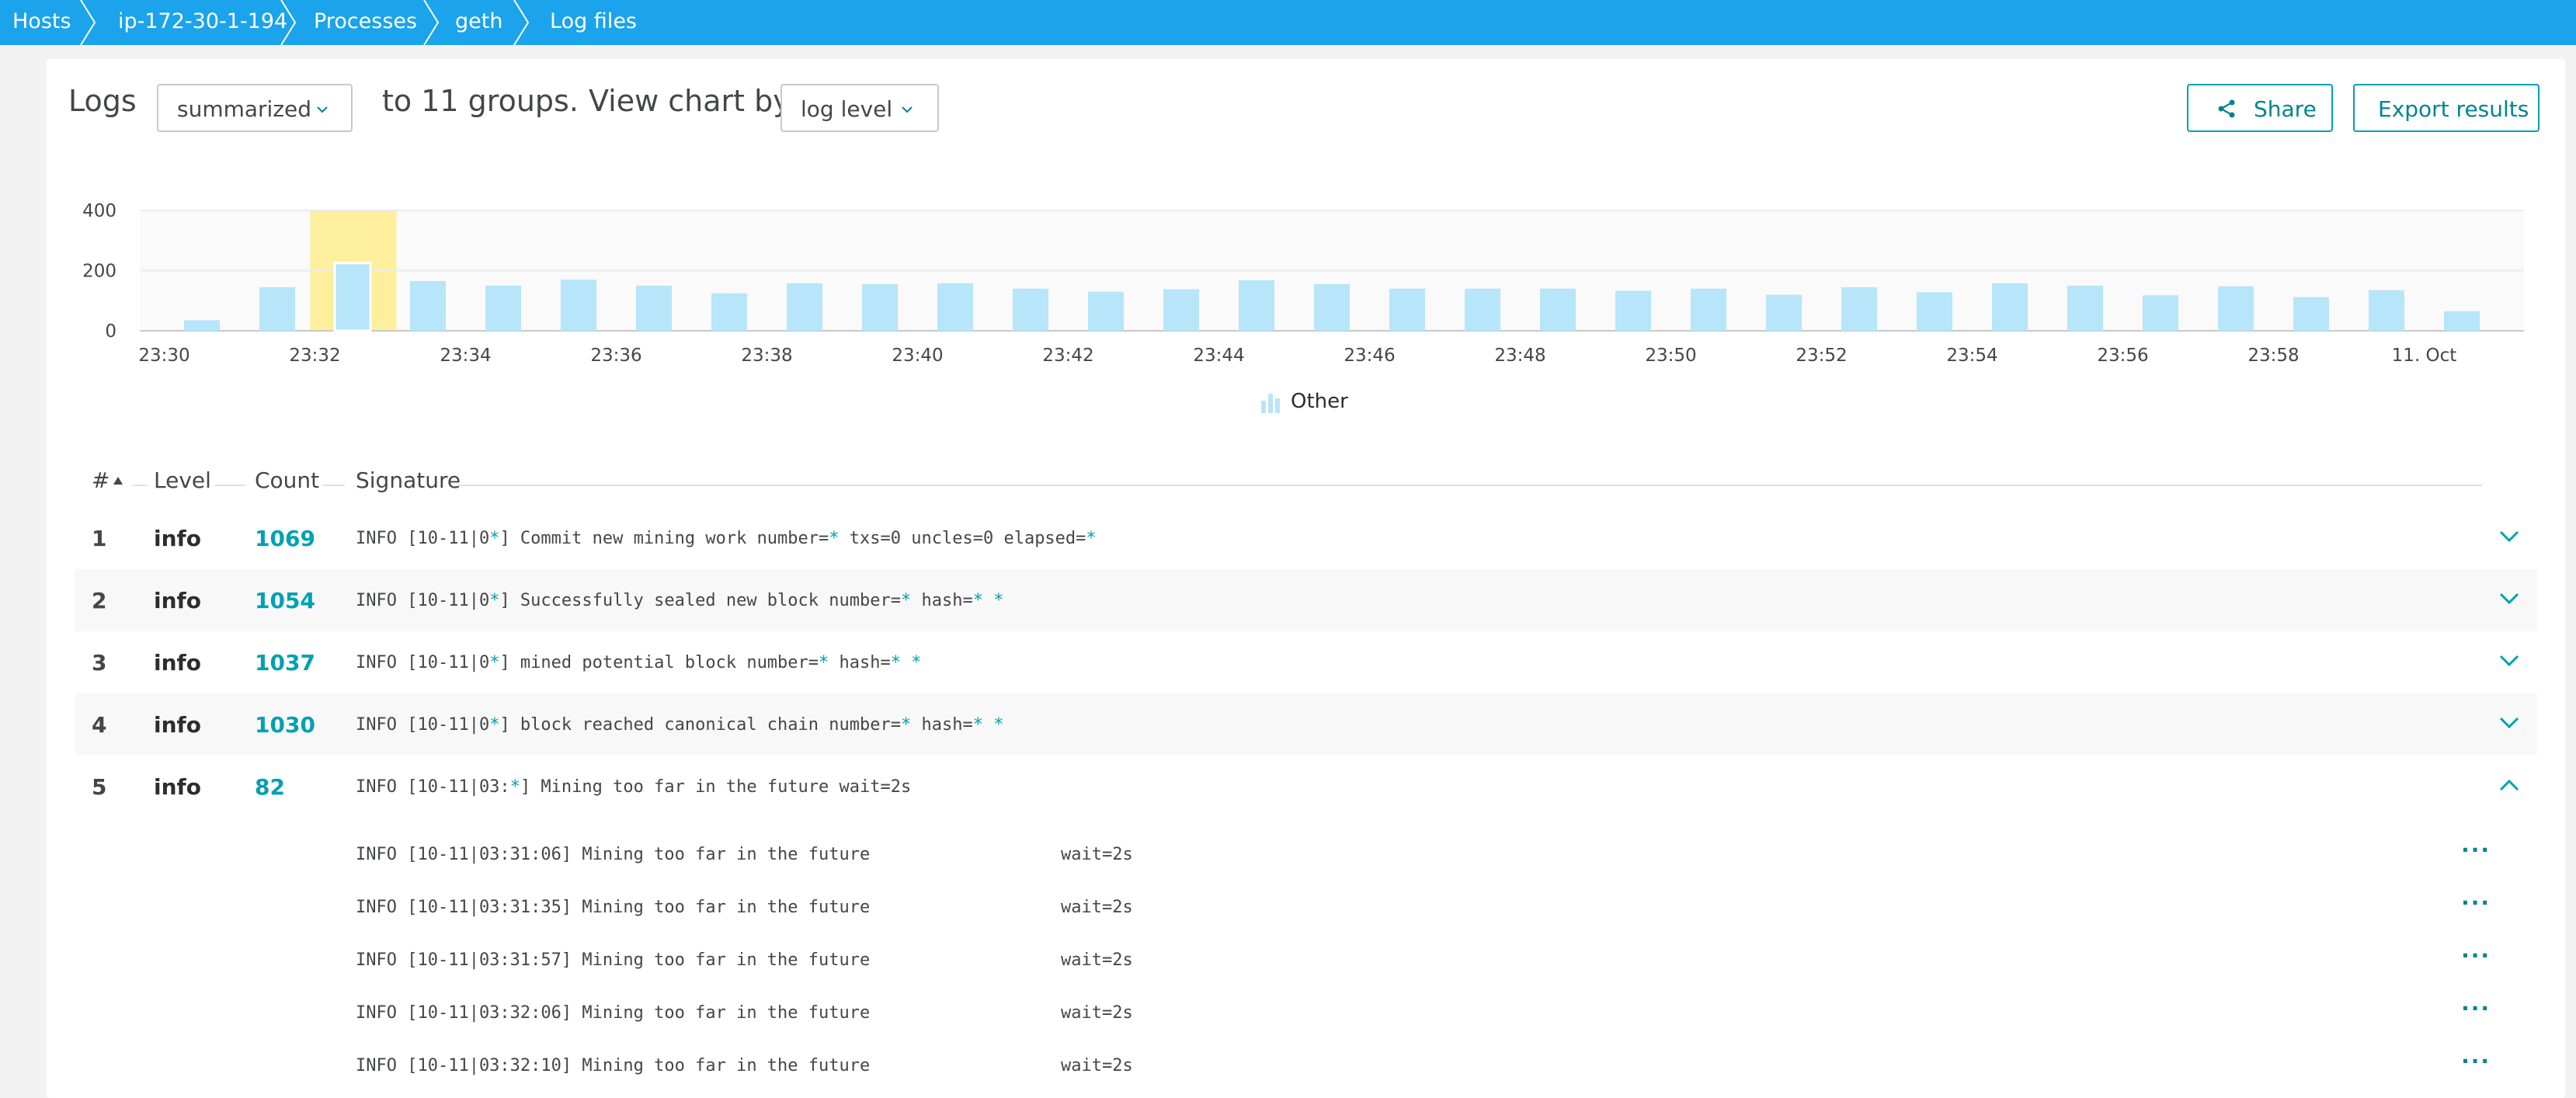  What do you see at coordinates (465, 356) in the screenshot?
I see `x-tick-label: 23:34` at bounding box center [465, 356].